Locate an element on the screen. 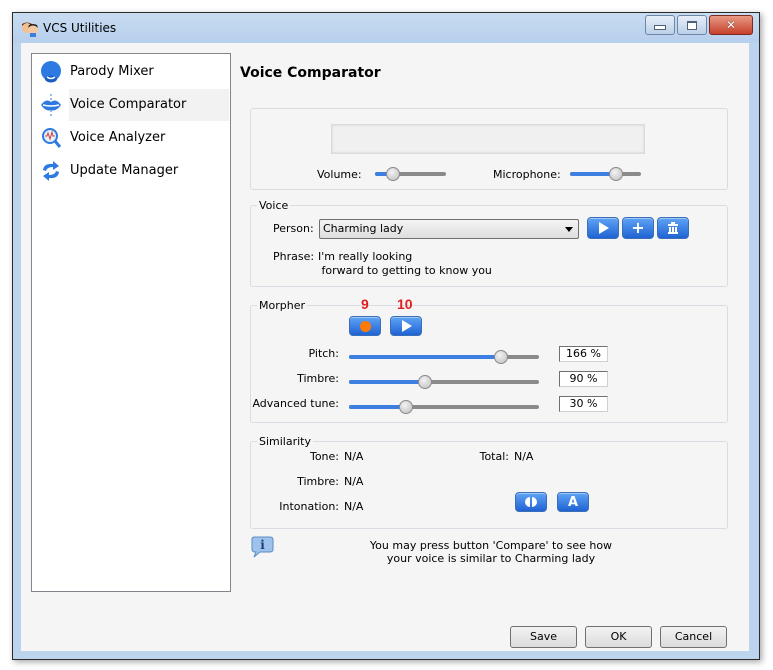 This screenshot has height=670, width=773. compare-button is located at coordinates (531, 502).